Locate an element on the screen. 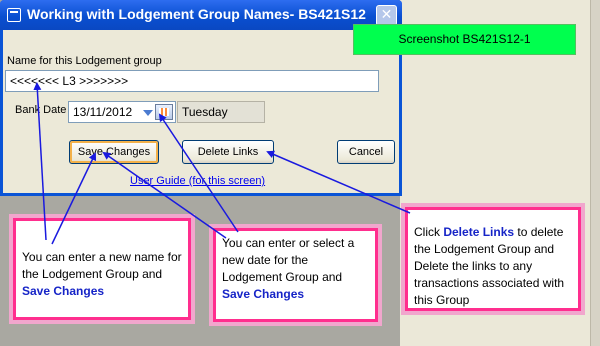 The width and height of the screenshot is (600, 346). bank-date-label: Bank Date is located at coordinates (41, 110).